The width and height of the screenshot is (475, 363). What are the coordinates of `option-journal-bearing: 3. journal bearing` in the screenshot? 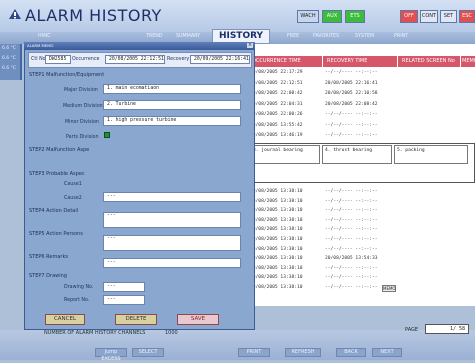 It's located at (285, 154).